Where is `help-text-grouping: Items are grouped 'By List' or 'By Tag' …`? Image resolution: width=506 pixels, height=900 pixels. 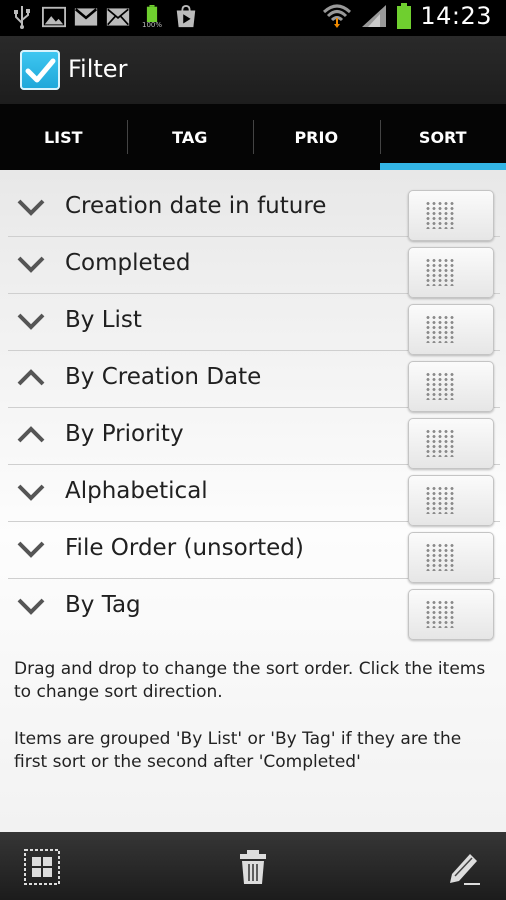 help-text-grouping: Items are grouped 'By List' or 'By Tag' … is located at coordinates (238, 750).